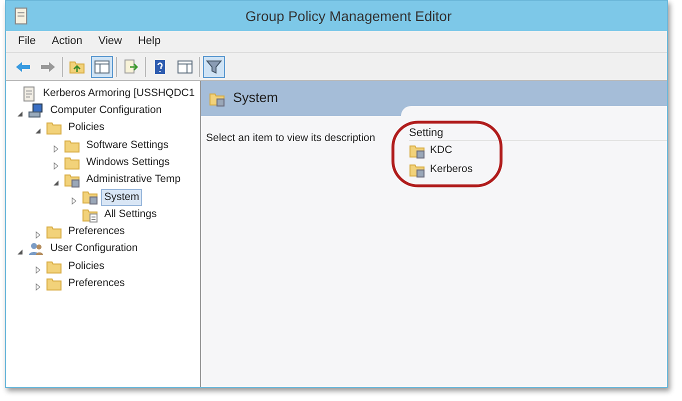 The width and height of the screenshot is (682, 401). Describe the element at coordinates (291, 138) in the screenshot. I see `description-text: Select an item to view its description` at that location.